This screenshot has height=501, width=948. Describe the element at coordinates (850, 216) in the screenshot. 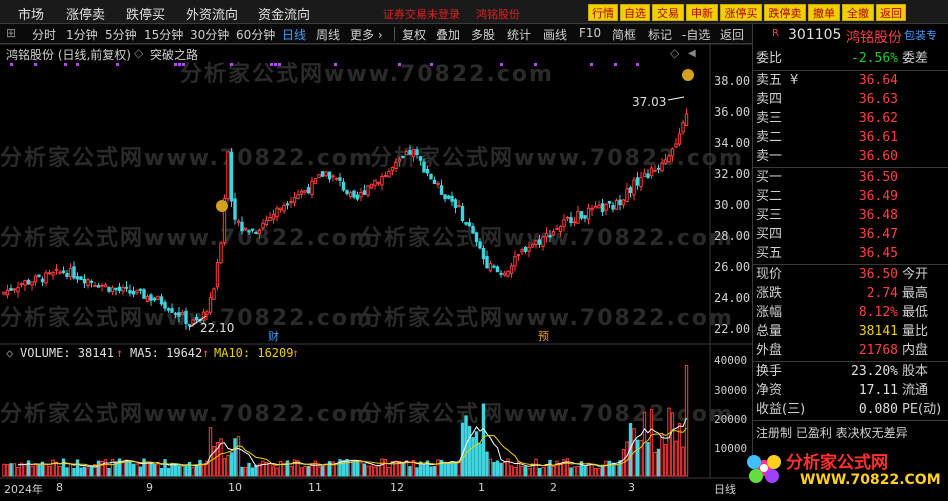

I see `bid-row: 买三 36.48` at that location.